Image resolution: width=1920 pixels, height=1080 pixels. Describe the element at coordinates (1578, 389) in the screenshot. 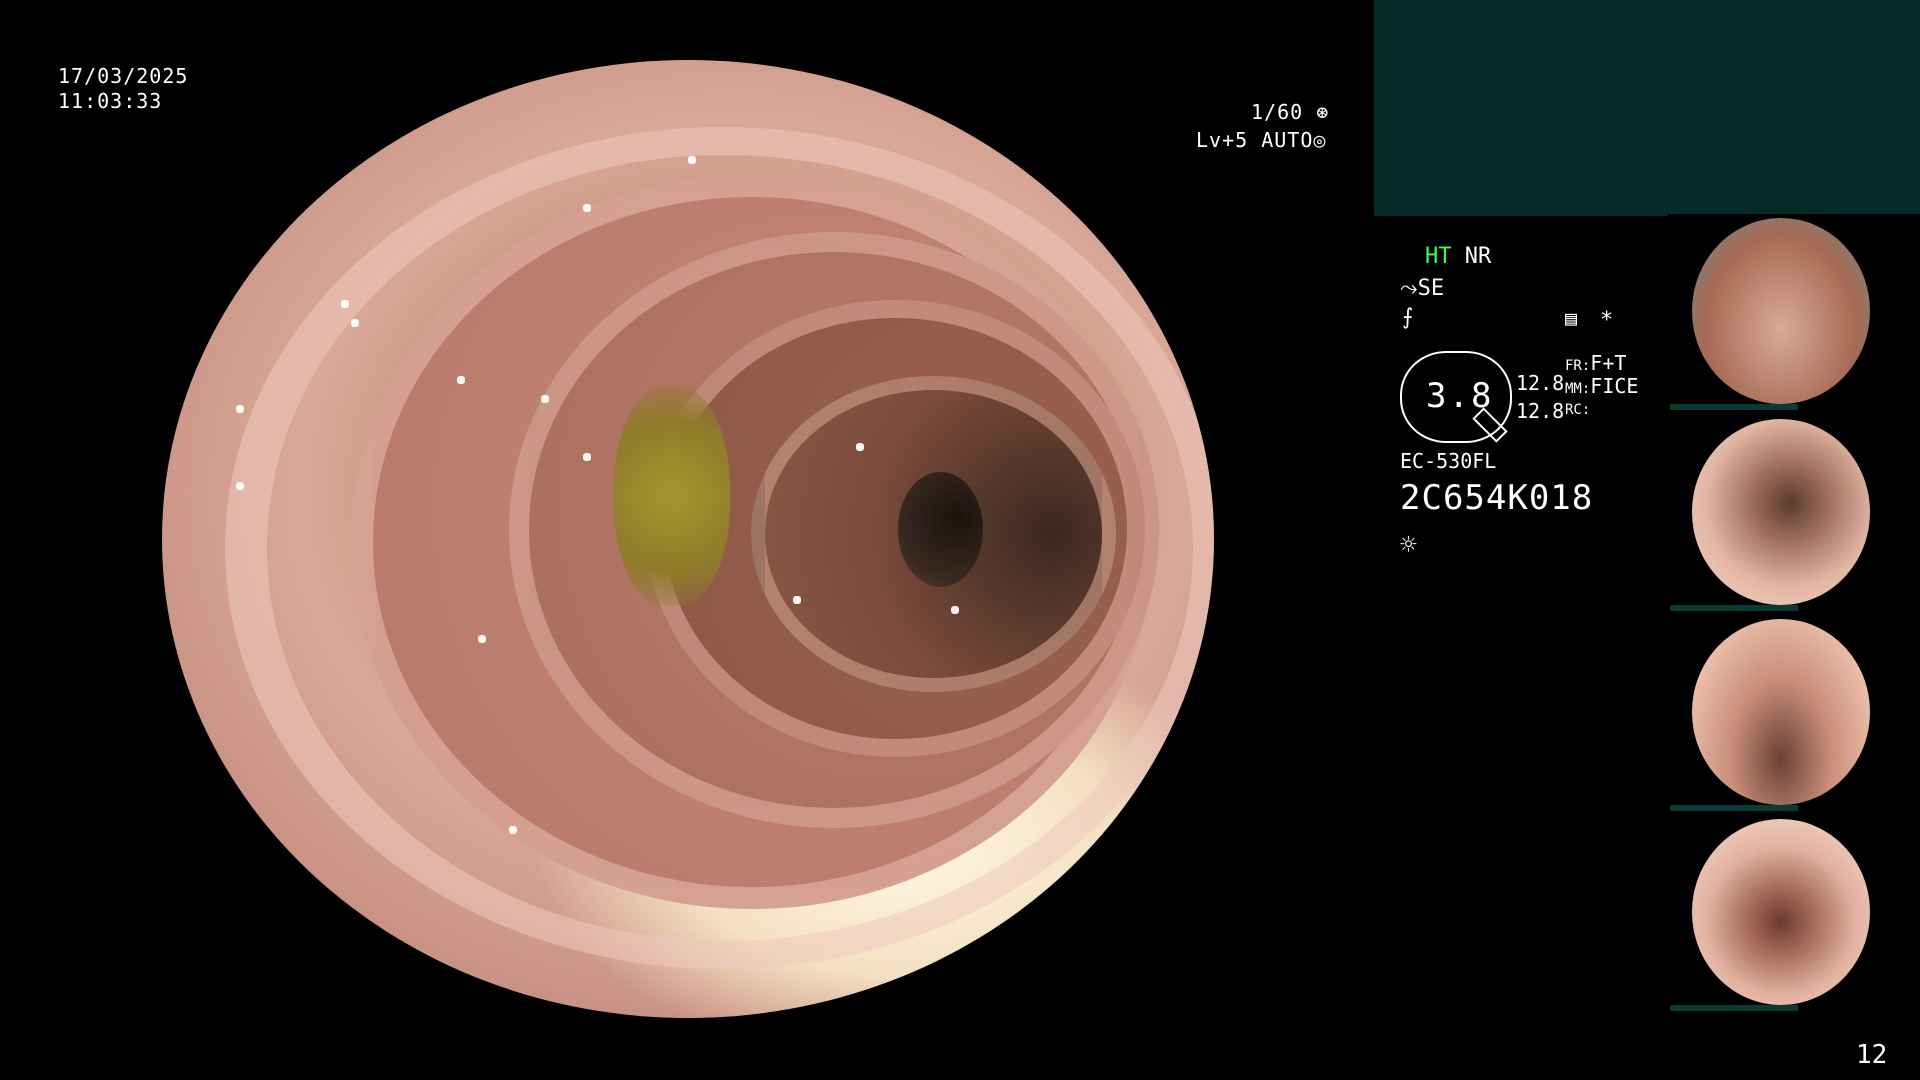

I see `mm-label: MM:` at that location.